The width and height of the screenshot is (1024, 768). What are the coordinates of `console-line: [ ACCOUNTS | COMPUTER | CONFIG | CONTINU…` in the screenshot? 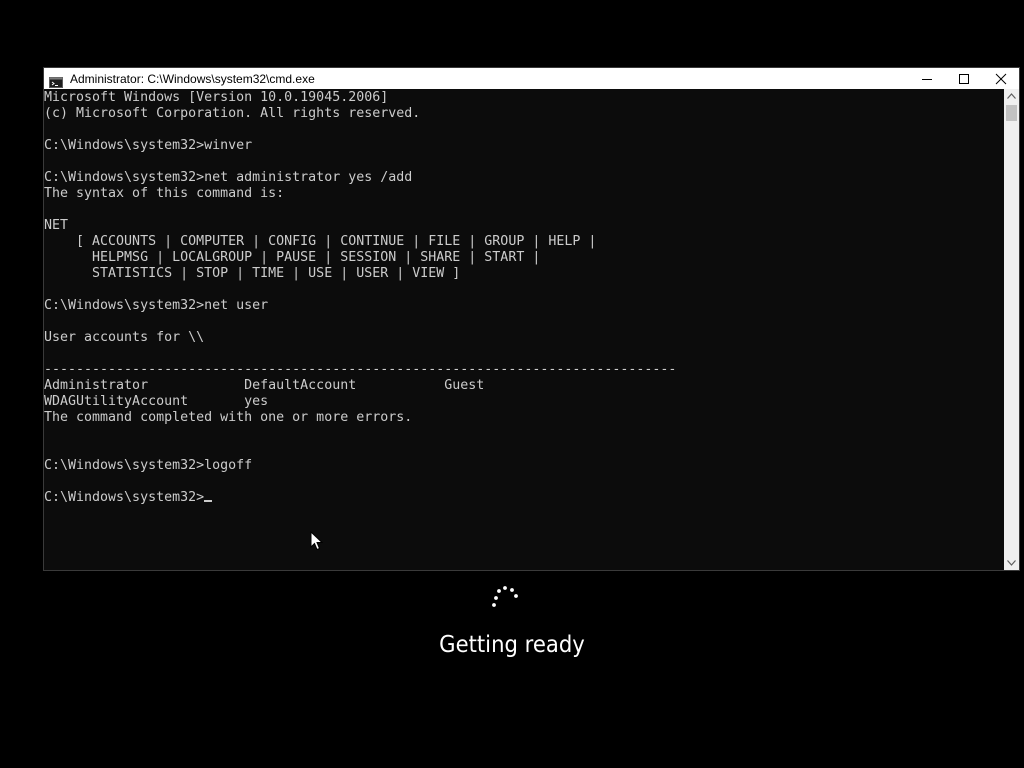 It's located at (320, 241).